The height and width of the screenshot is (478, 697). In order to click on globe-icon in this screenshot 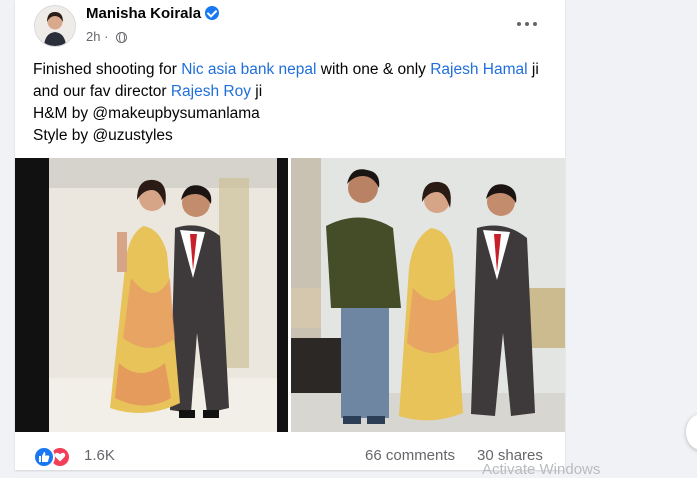, I will do `click(122, 37)`.